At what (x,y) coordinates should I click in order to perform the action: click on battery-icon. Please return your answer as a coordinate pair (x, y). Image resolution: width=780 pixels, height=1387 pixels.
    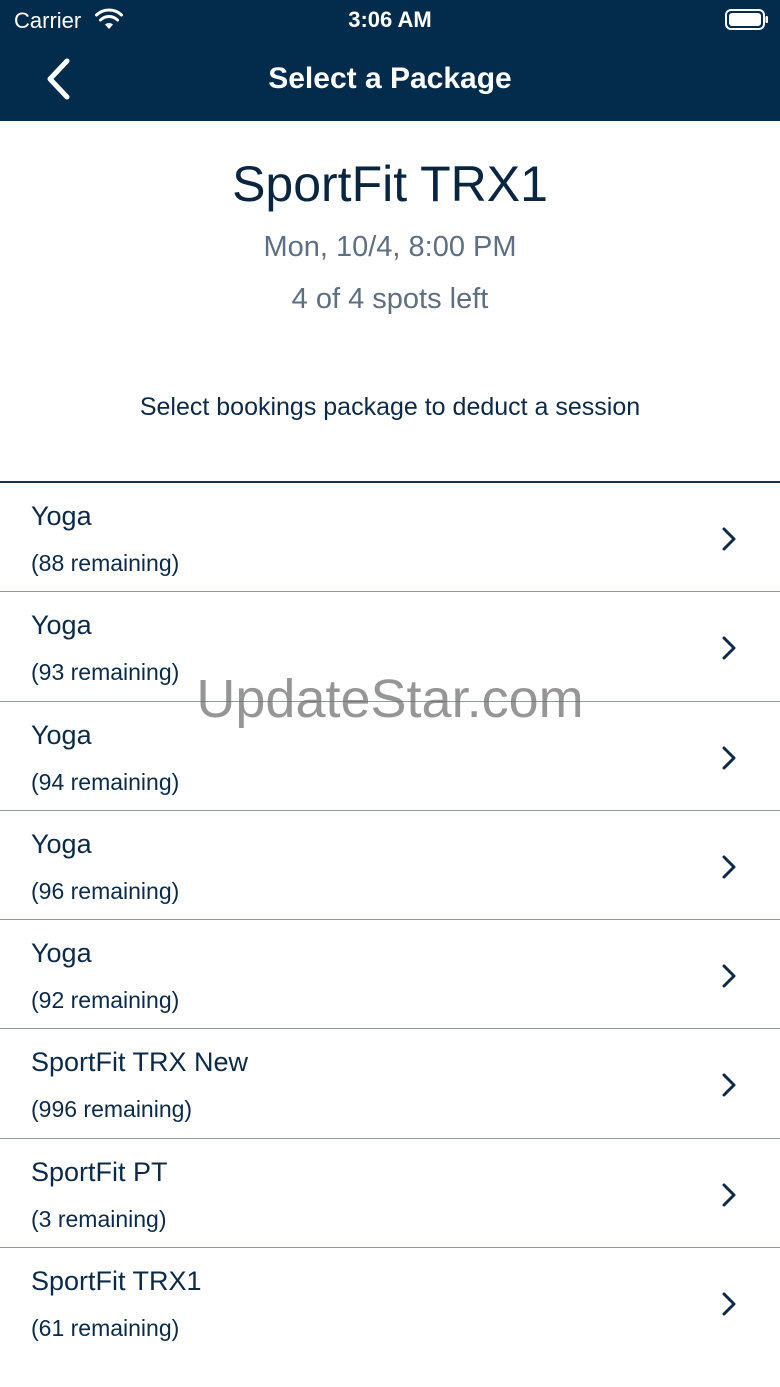
    Looking at the image, I should click on (746, 19).